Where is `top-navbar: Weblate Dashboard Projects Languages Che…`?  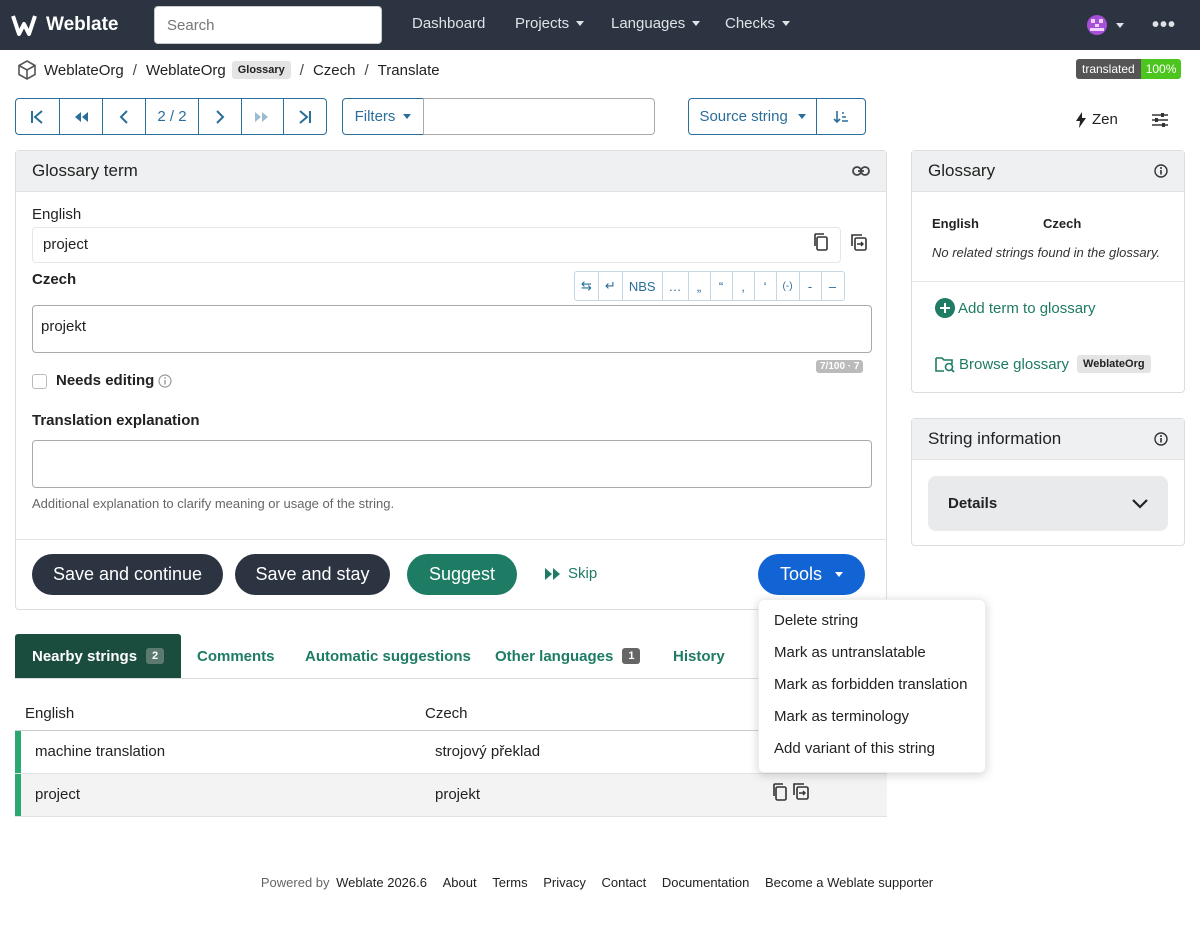
top-navbar: Weblate Dashboard Projects Languages Che… is located at coordinates (600, 25).